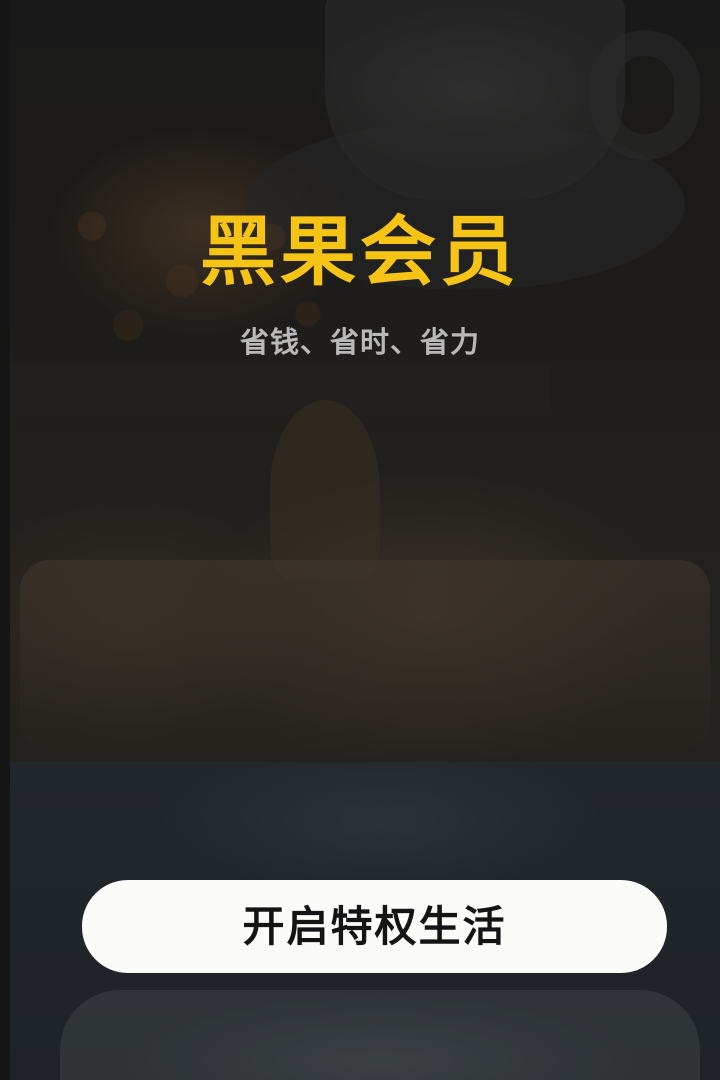 This screenshot has width=720, height=1080. What do you see at coordinates (374, 926) in the screenshot?
I see `start-privilege-life-button: 开启特权生活` at bounding box center [374, 926].